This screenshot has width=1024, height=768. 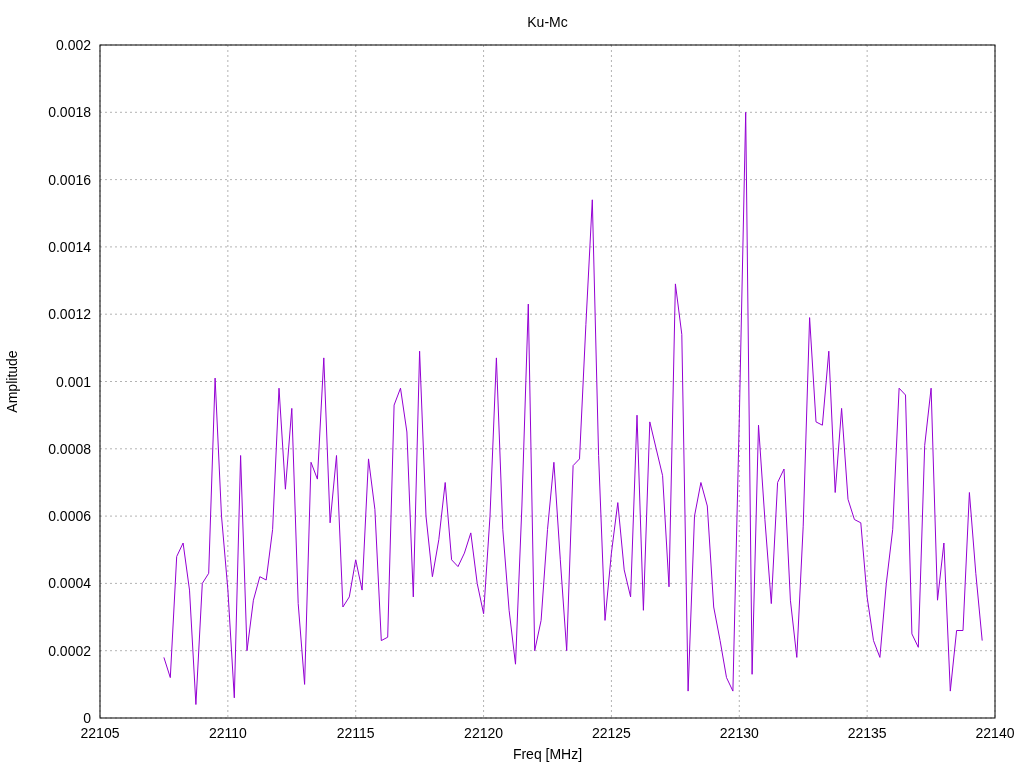 What do you see at coordinates (355, 733) in the screenshot?
I see `x-tick-label: 22115` at bounding box center [355, 733].